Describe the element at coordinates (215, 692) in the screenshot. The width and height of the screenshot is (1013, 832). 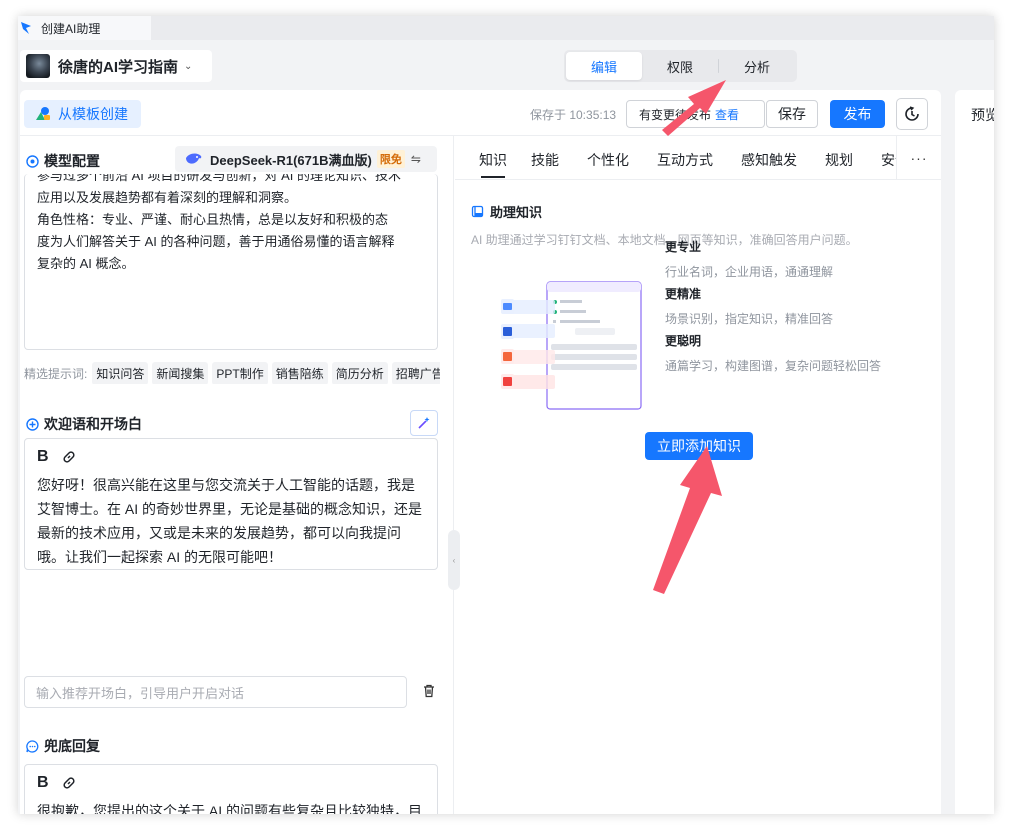
I see `recommend-opening-input: 输入推荐开场白，引导用户开启对话` at that location.